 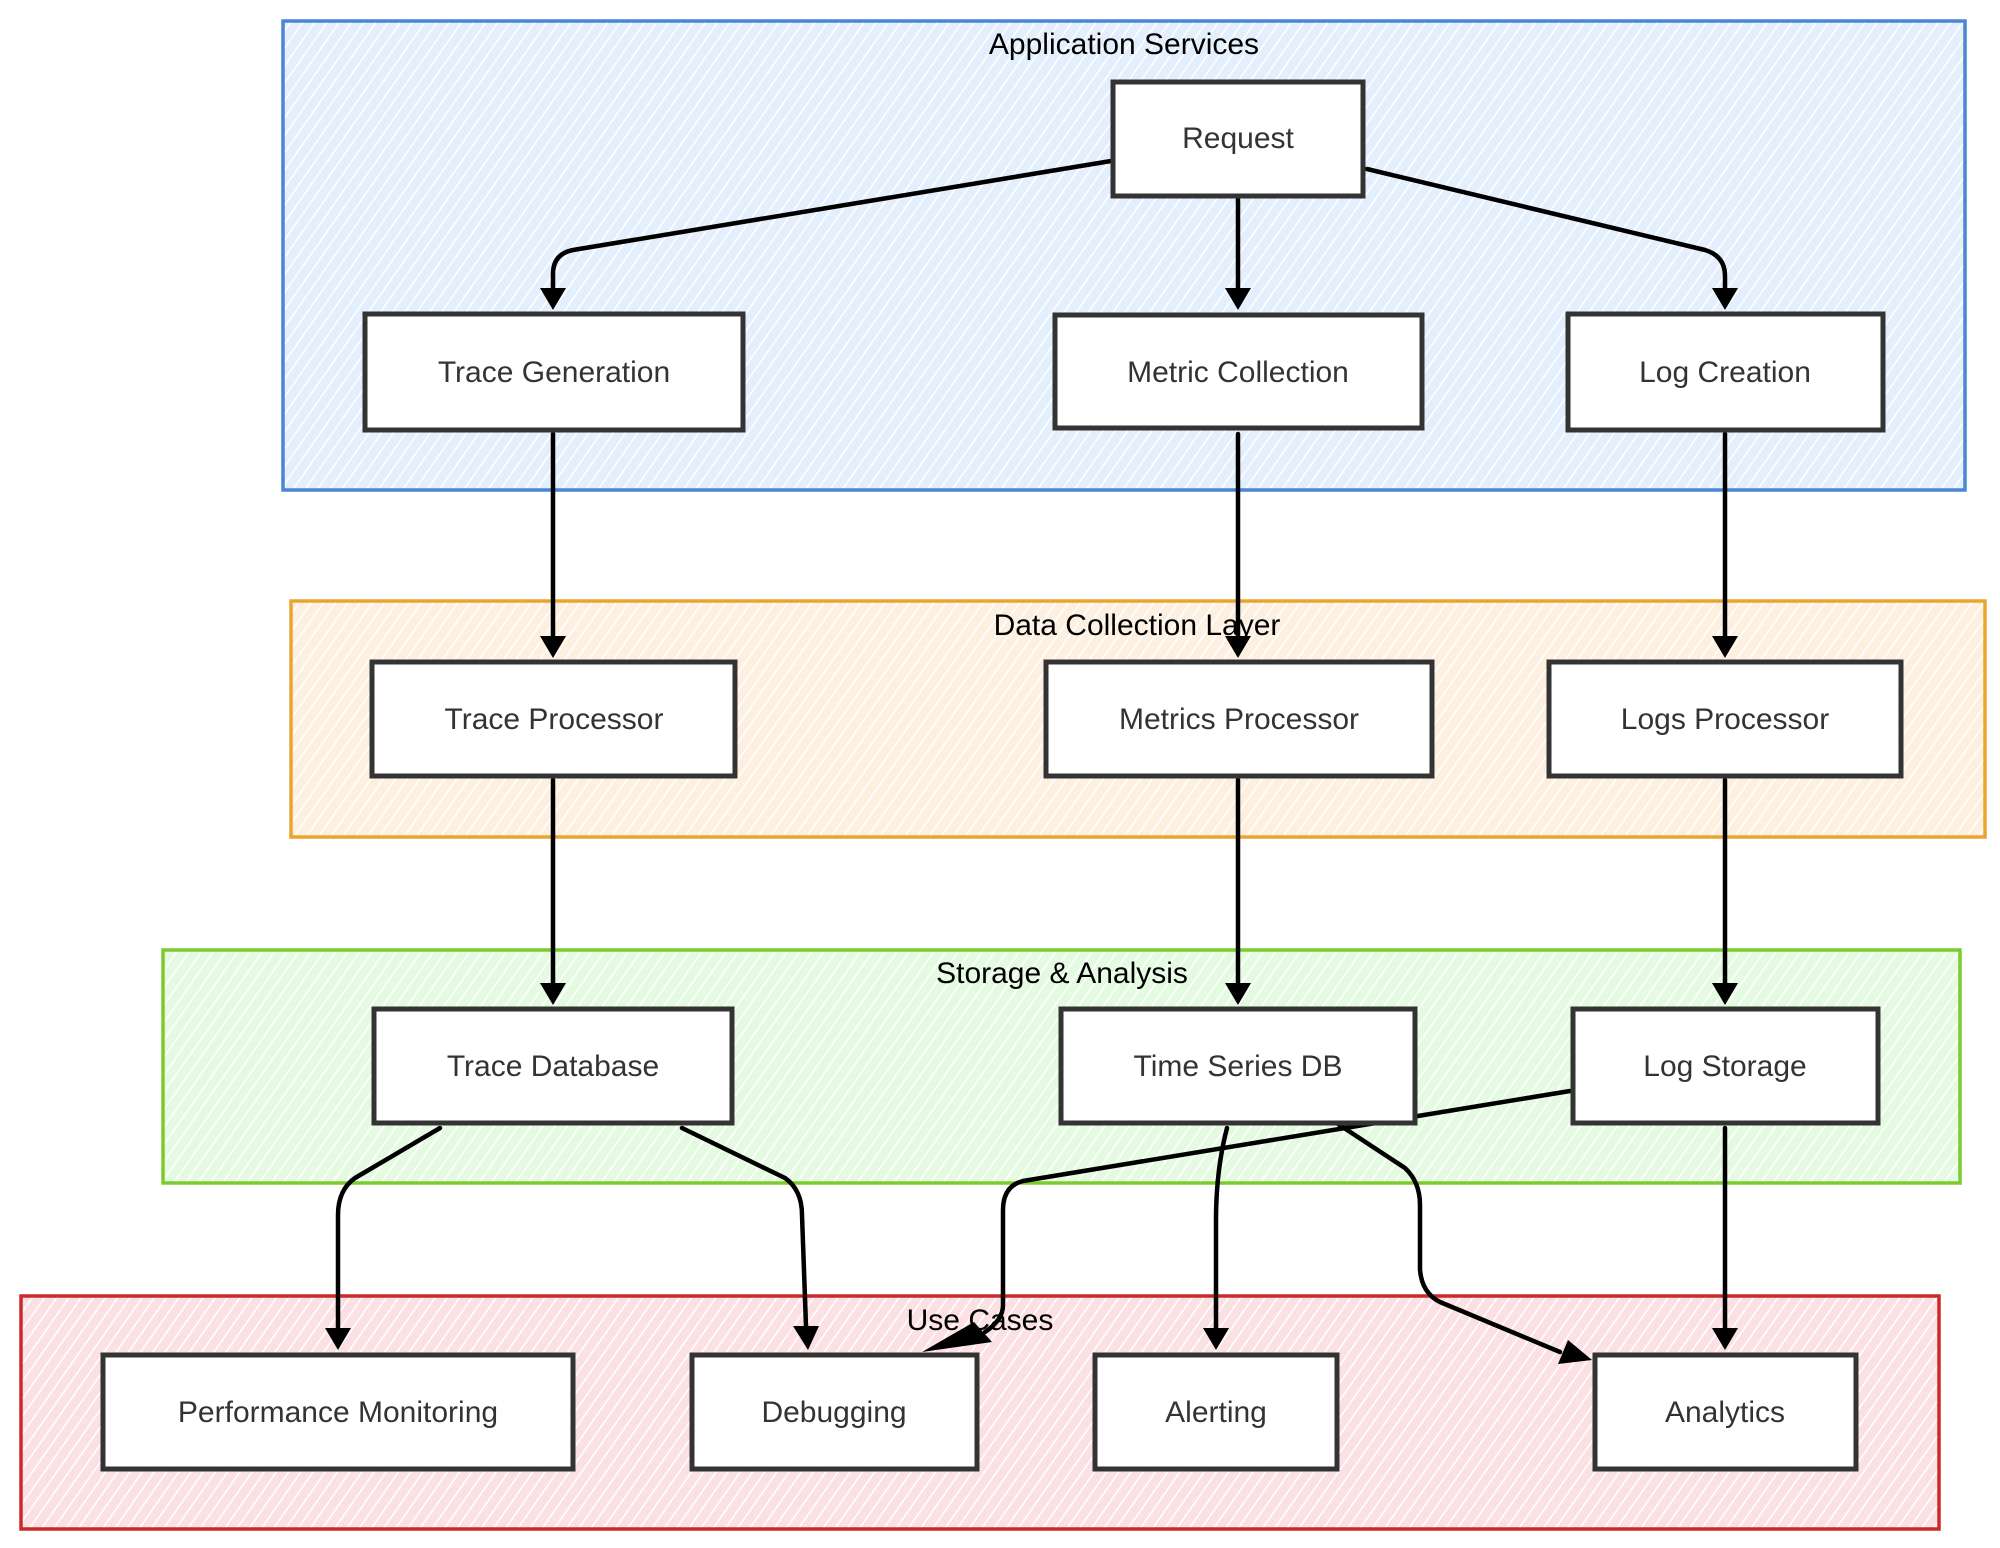 I want to click on node-metric-collection: Metric Collection, so click(x=1238, y=371).